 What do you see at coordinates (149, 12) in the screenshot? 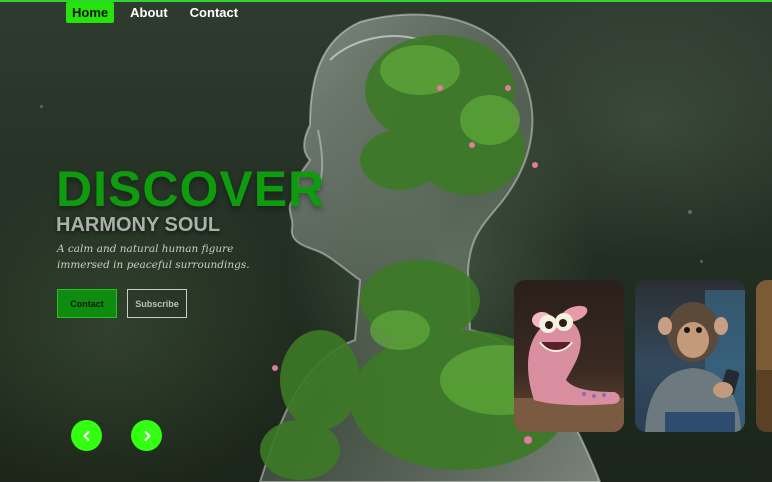
I see `nav-about: About` at bounding box center [149, 12].